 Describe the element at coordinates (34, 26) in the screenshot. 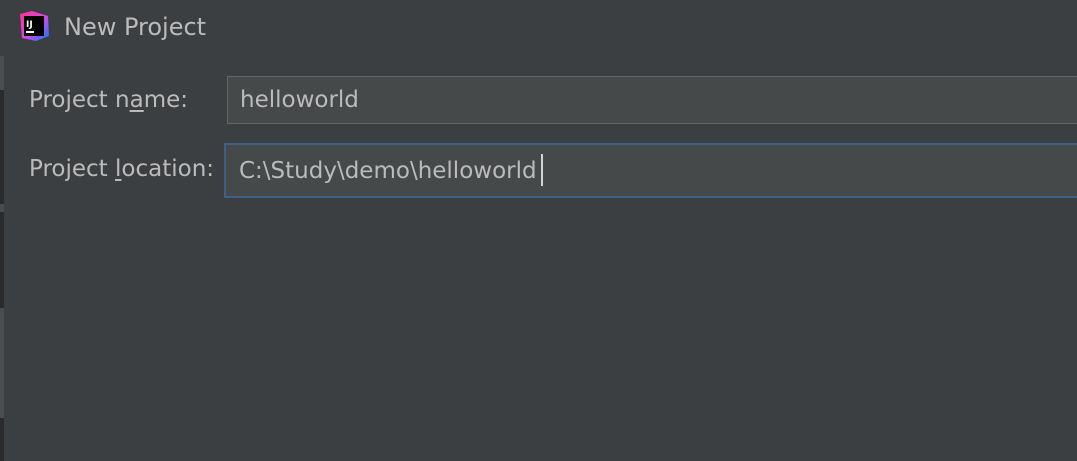

I see `intellij-idea-icon: IJ` at that location.